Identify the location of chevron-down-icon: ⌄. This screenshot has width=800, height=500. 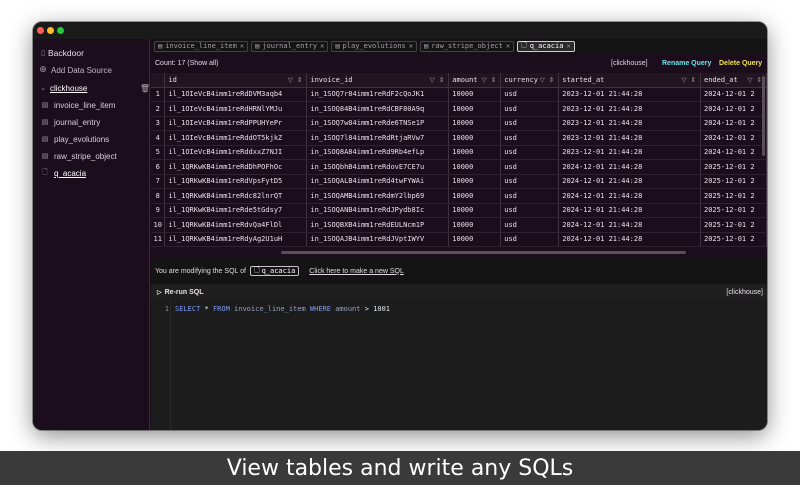
(43, 88).